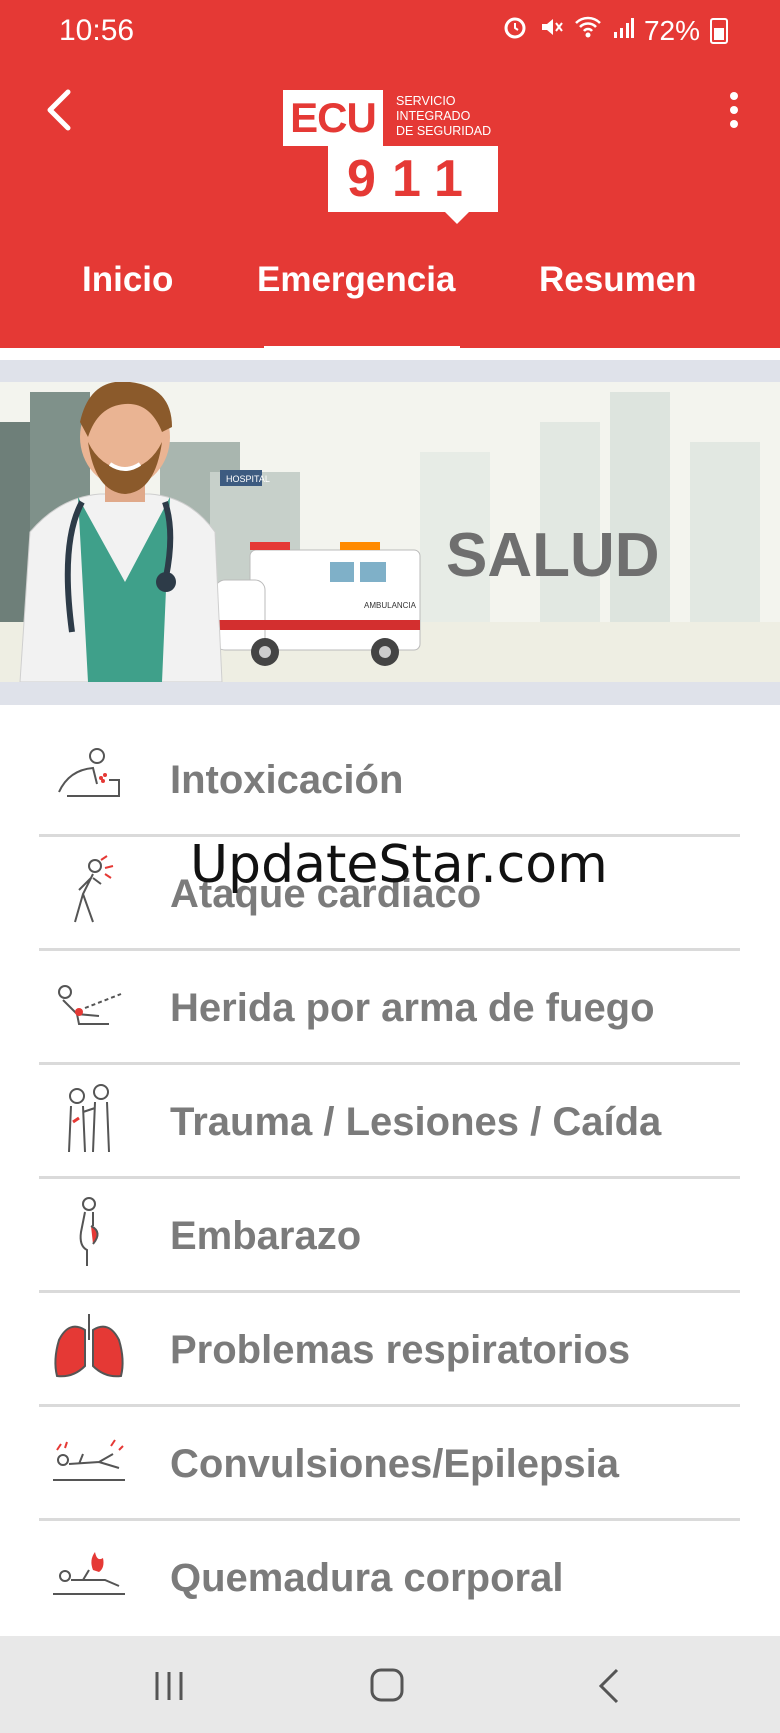  Describe the element at coordinates (553, 555) in the screenshot. I see `banner-title: SALUD` at that location.